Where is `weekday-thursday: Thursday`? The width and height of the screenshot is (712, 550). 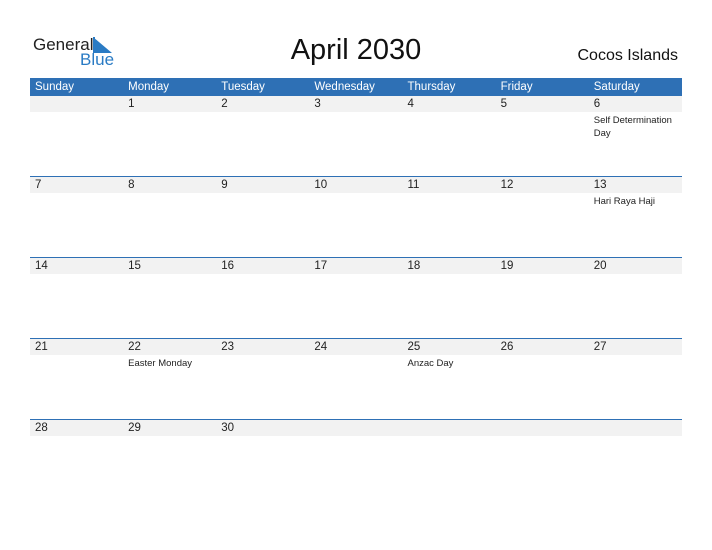 weekday-thursday: Thursday is located at coordinates (431, 87).